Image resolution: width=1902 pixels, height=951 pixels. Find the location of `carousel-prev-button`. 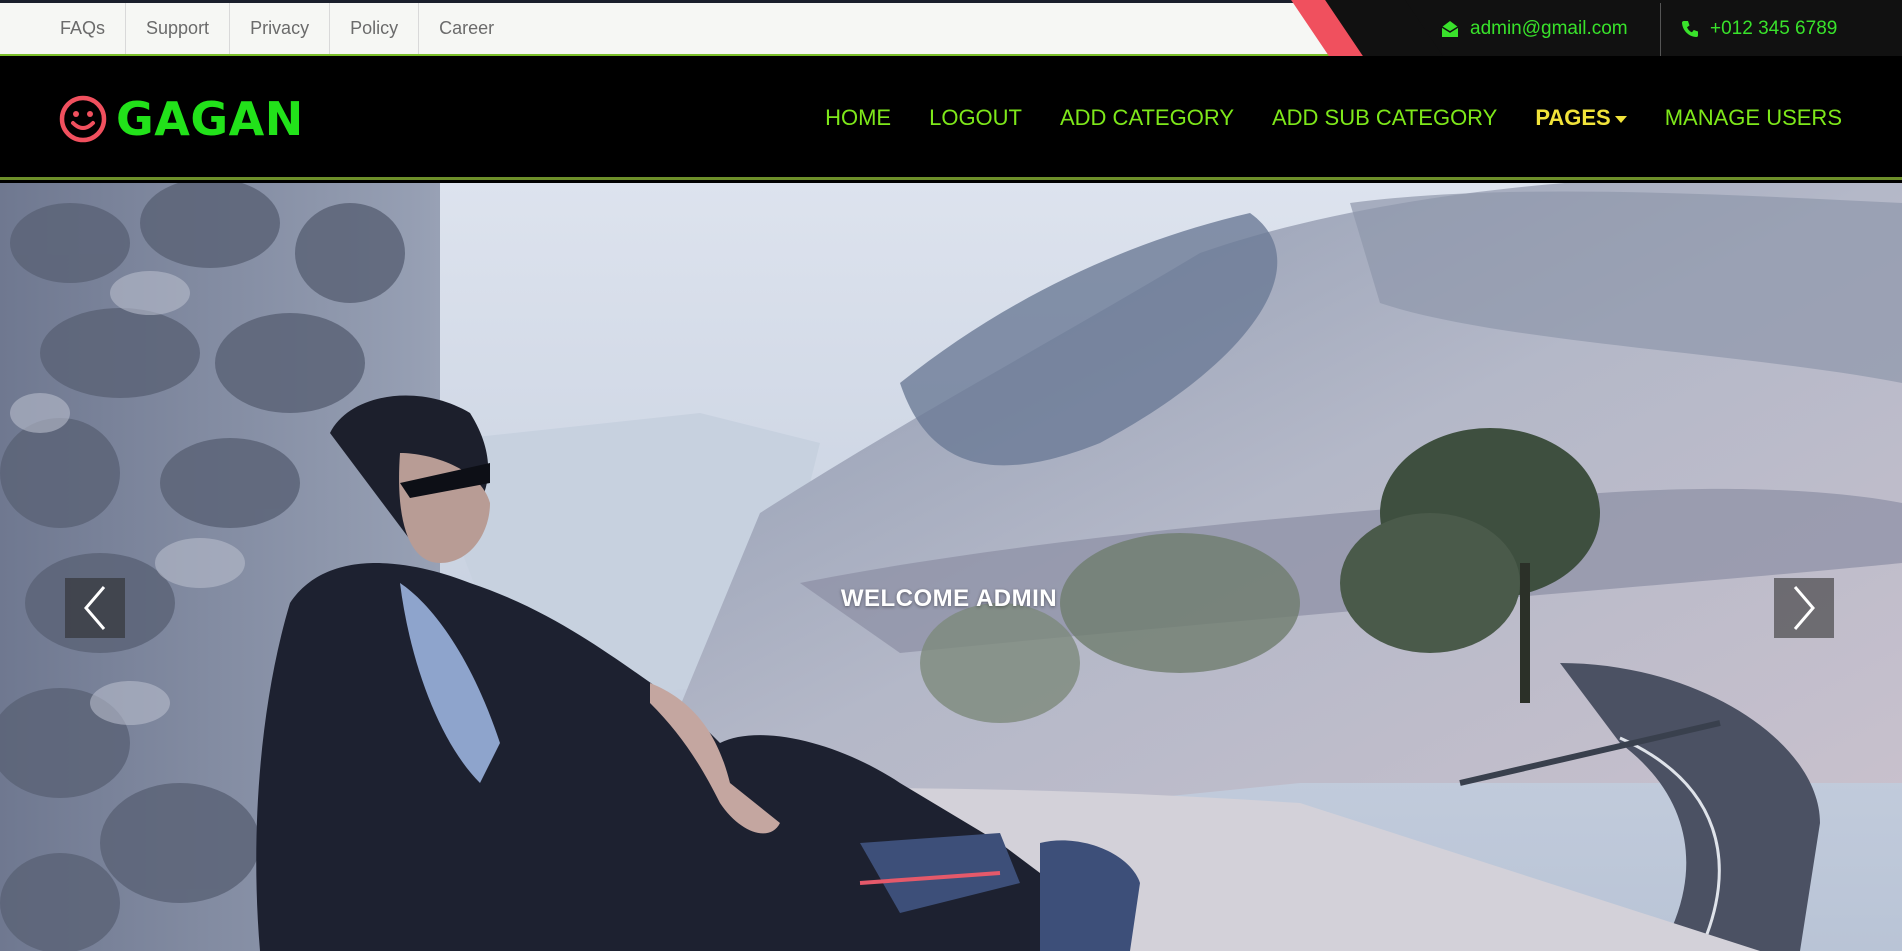

carousel-prev-button is located at coordinates (95, 608).